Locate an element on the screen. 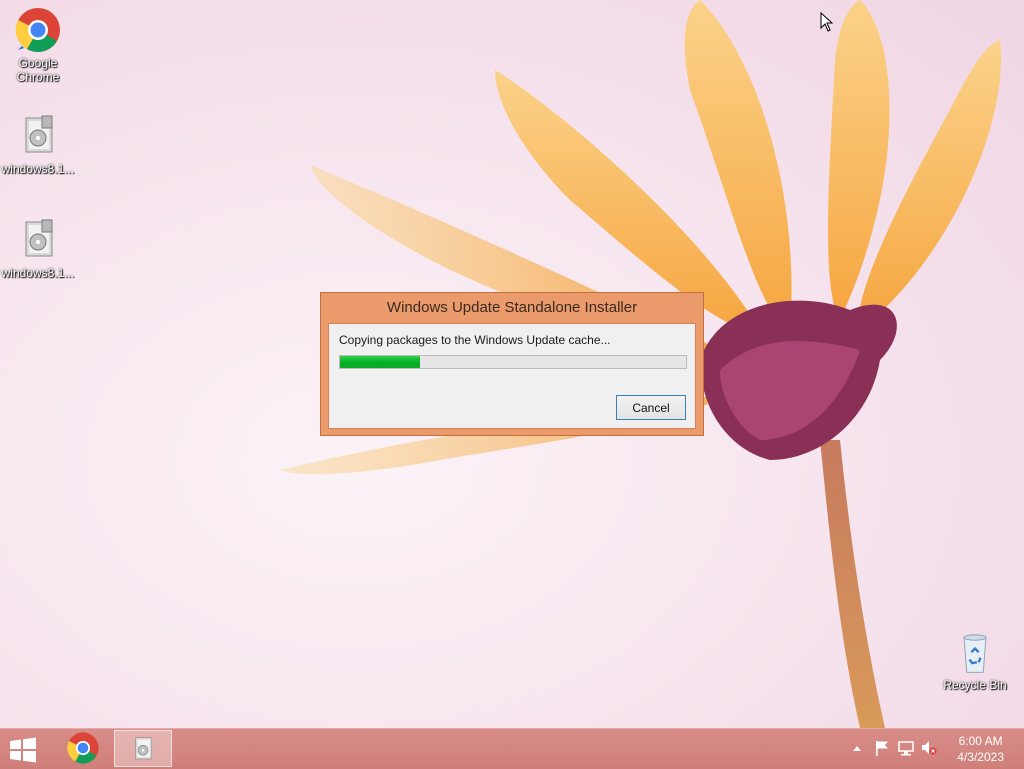 This screenshot has height=769, width=1024. desktop-icon-label: Recycle Bin is located at coordinates (975, 685).